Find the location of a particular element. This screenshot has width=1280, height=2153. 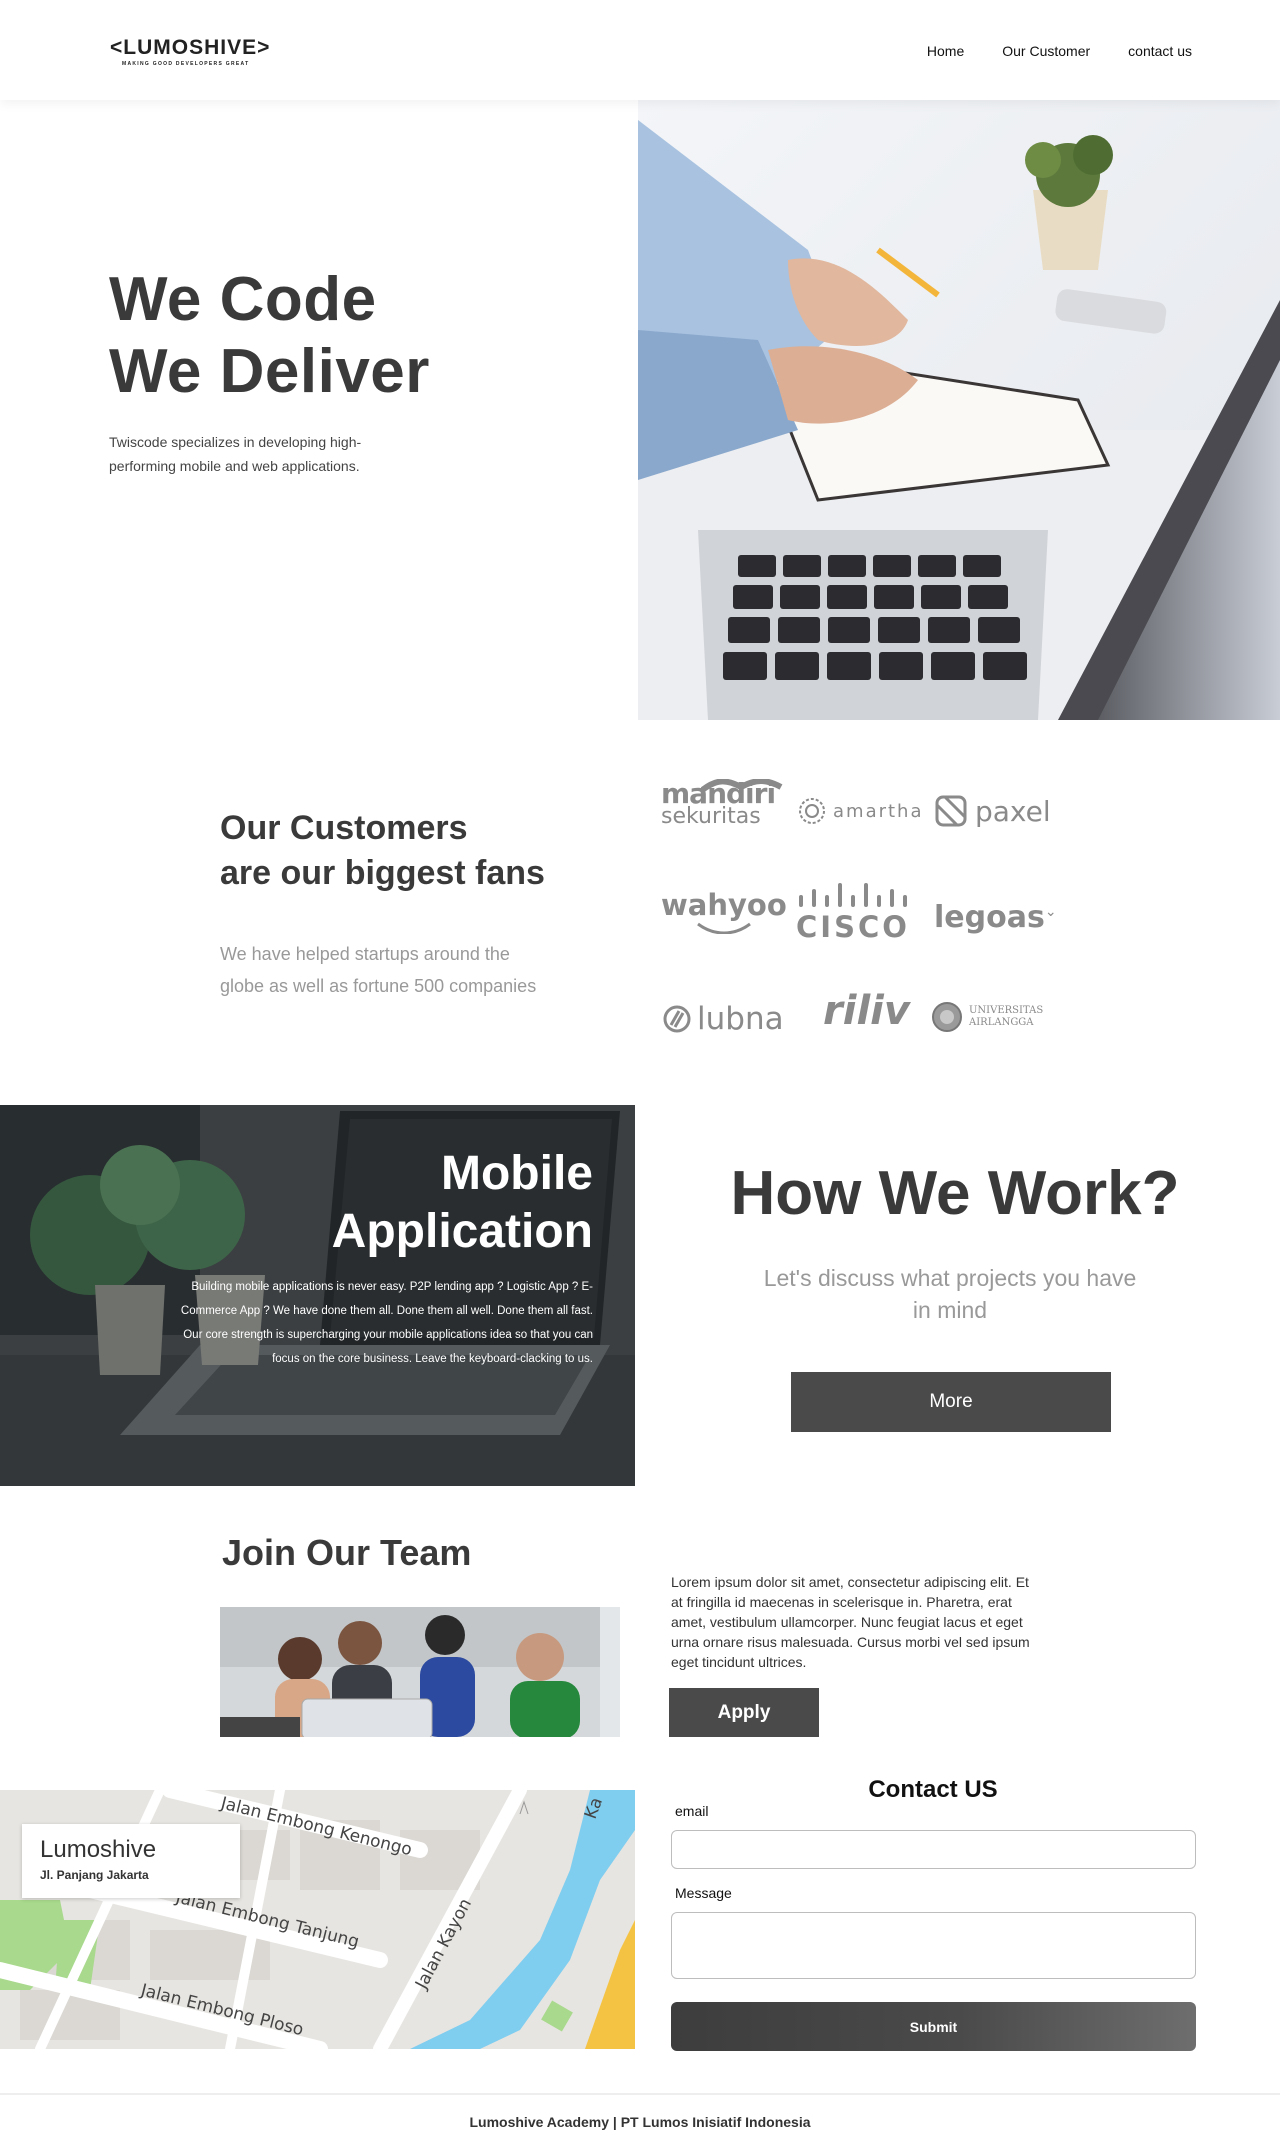

mandiri-wave-icon is located at coordinates (742, 786).